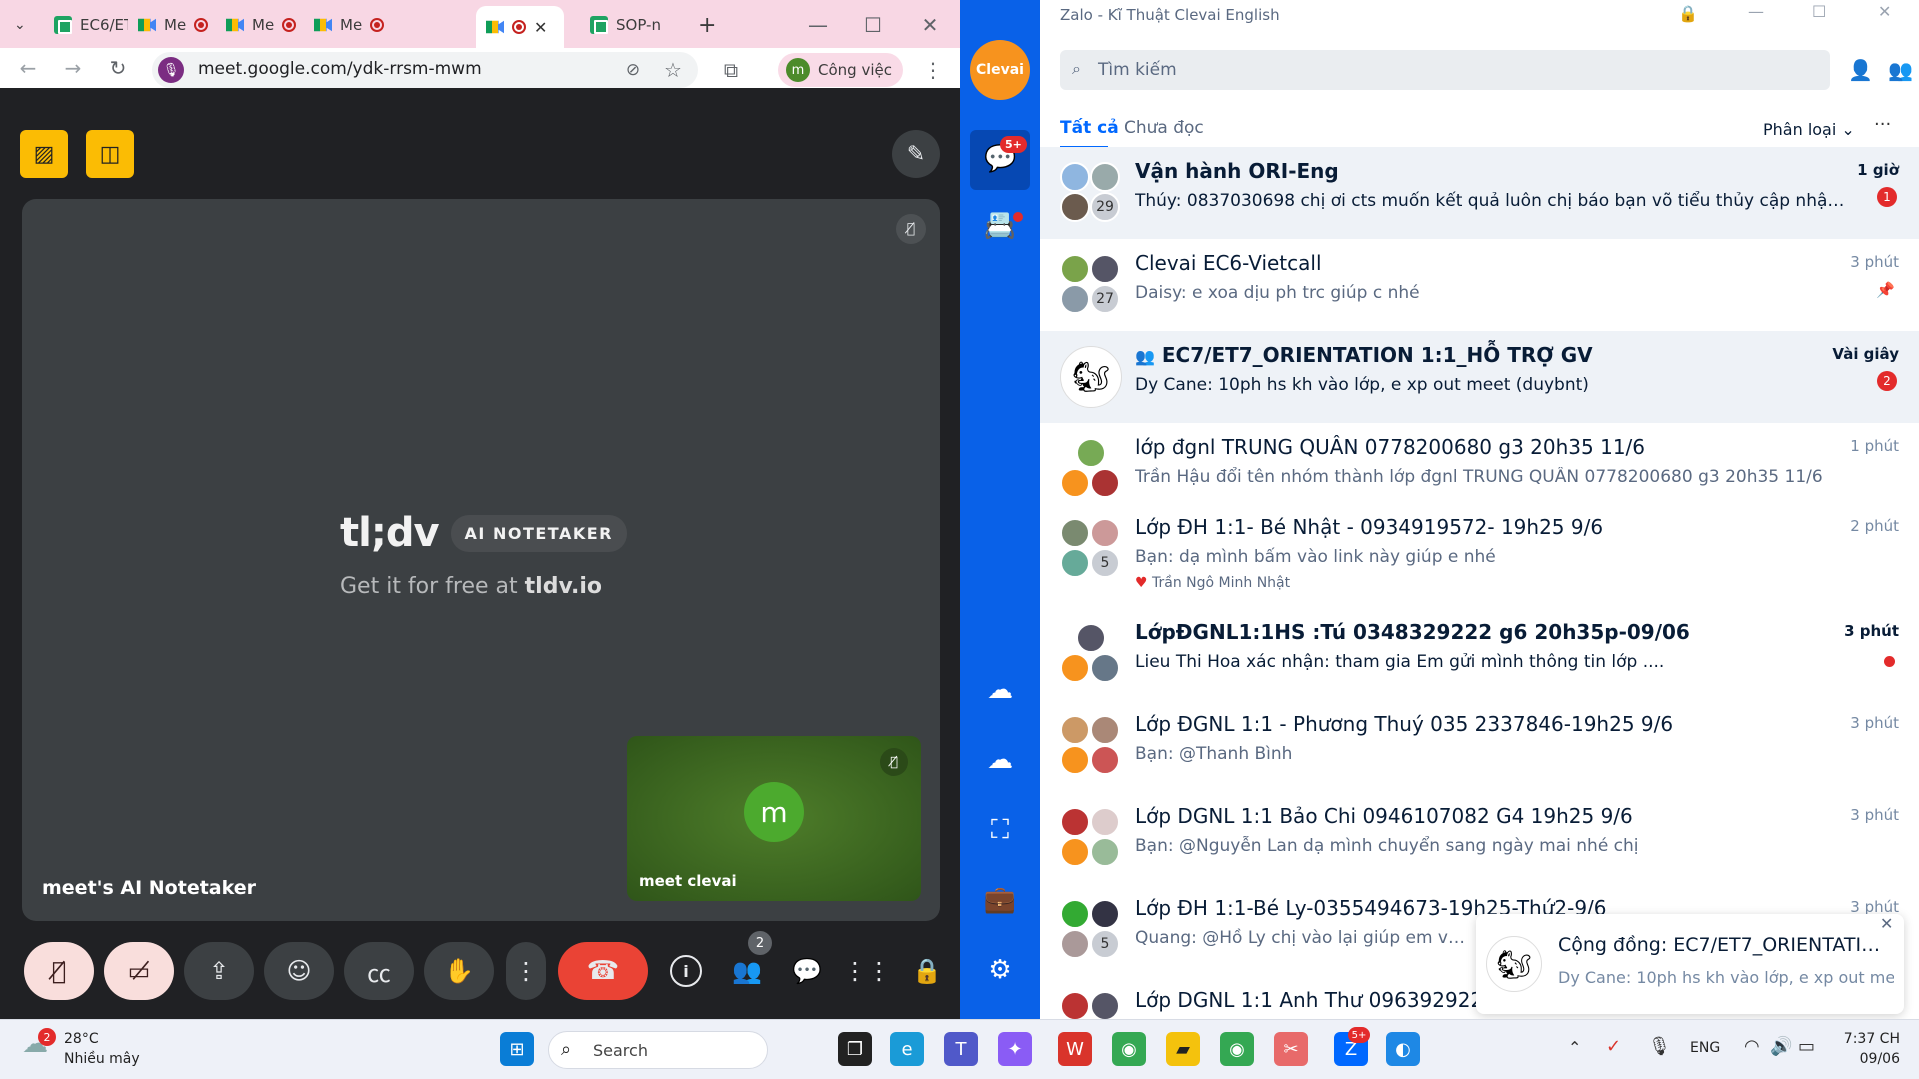 This screenshot has width=1919, height=1079. Describe the element at coordinates (1000, 830) in the screenshot. I see `screenshot-icon: ⛶` at that location.